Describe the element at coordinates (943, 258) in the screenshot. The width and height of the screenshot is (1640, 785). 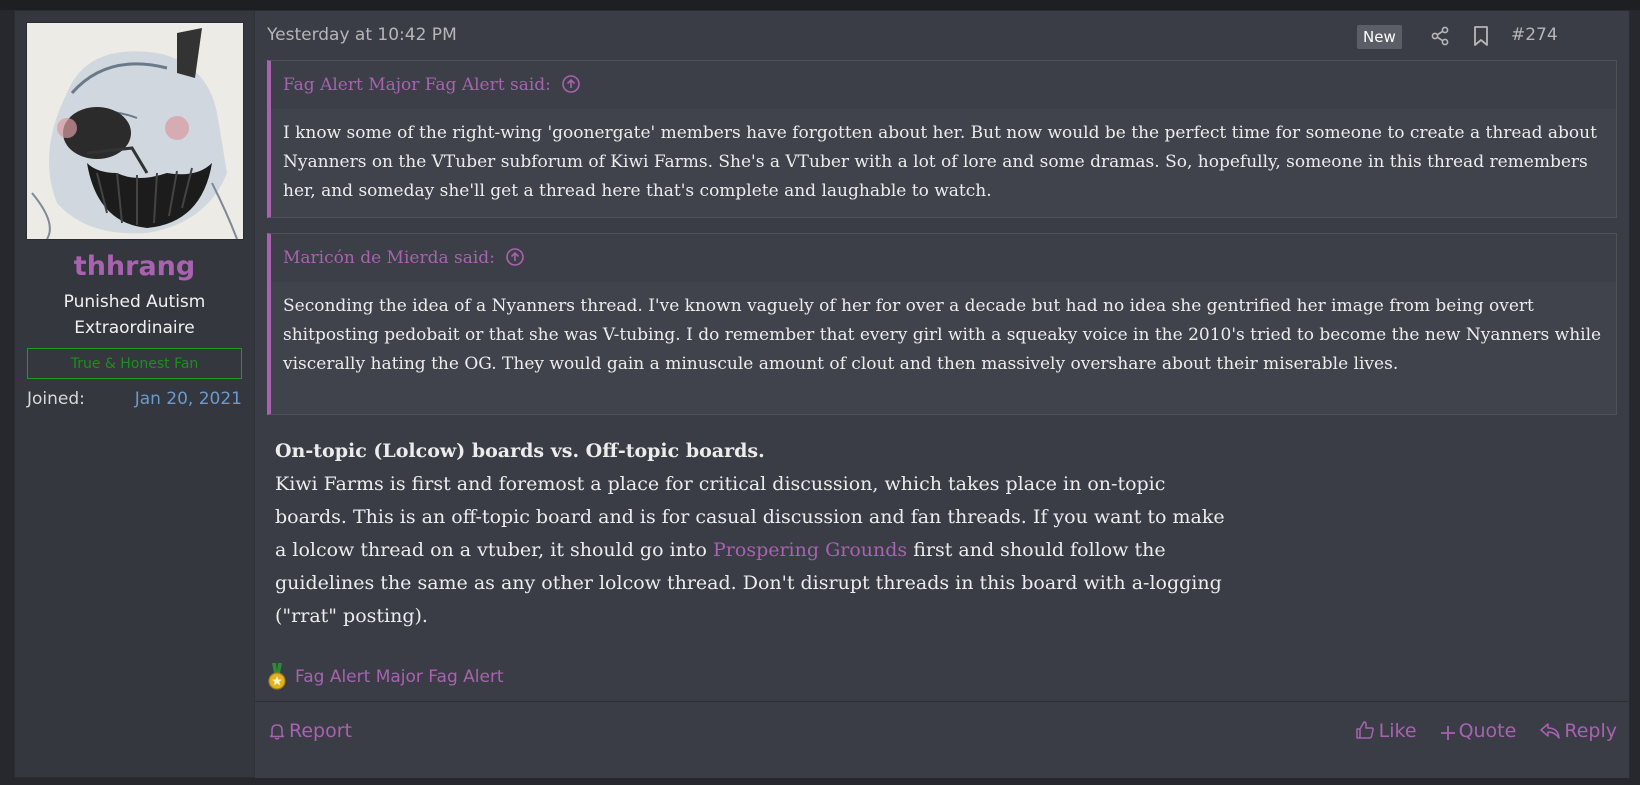
I see `quote-header: Maricón de Mierda said:` at that location.